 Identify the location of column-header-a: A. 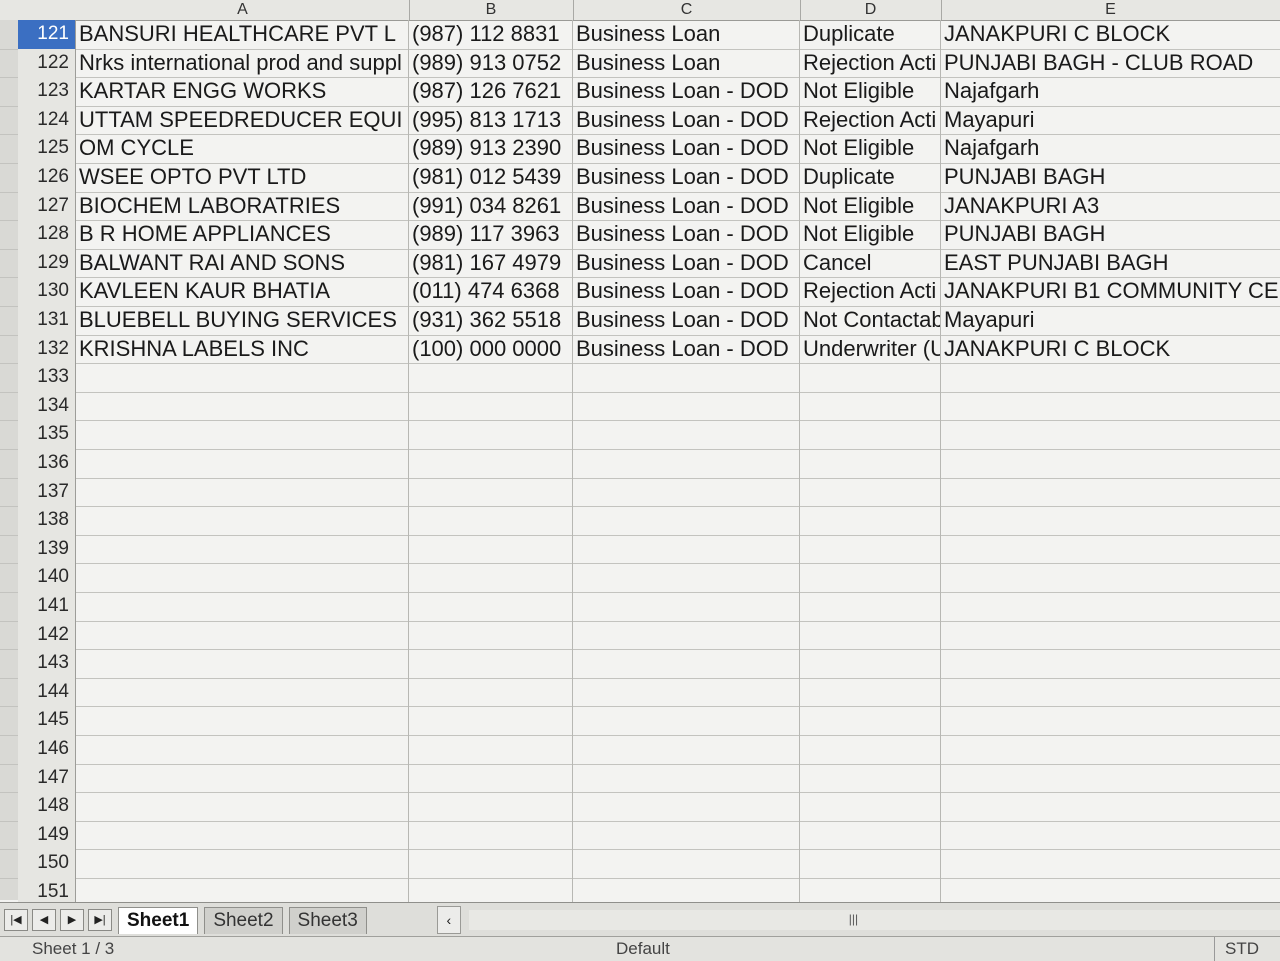
(243, 10).